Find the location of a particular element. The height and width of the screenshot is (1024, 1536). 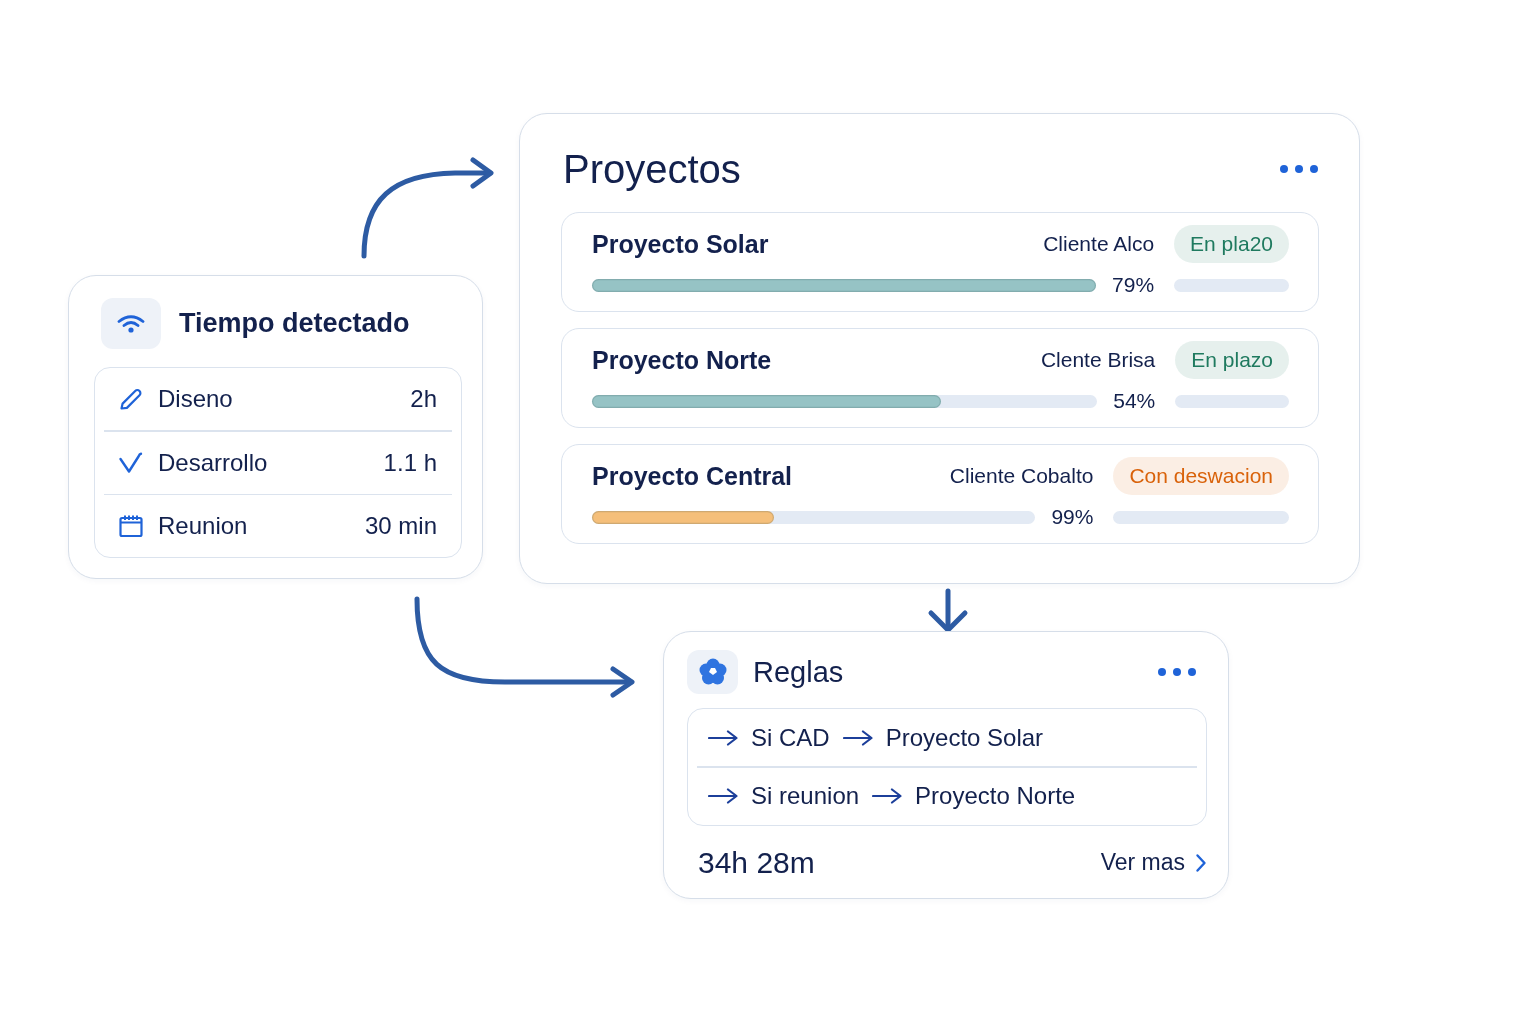

client-name: Clente Brisa is located at coordinates (1098, 360).